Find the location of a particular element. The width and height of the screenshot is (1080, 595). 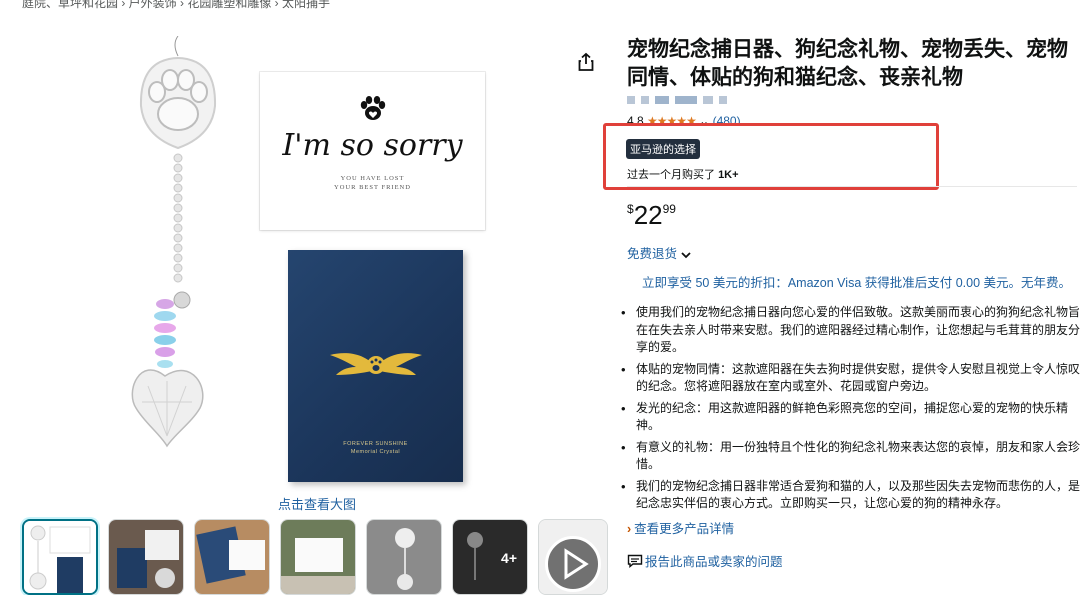

card-subtext-line-2: YOUR BEST FRIEND is located at coordinates (372, 187).